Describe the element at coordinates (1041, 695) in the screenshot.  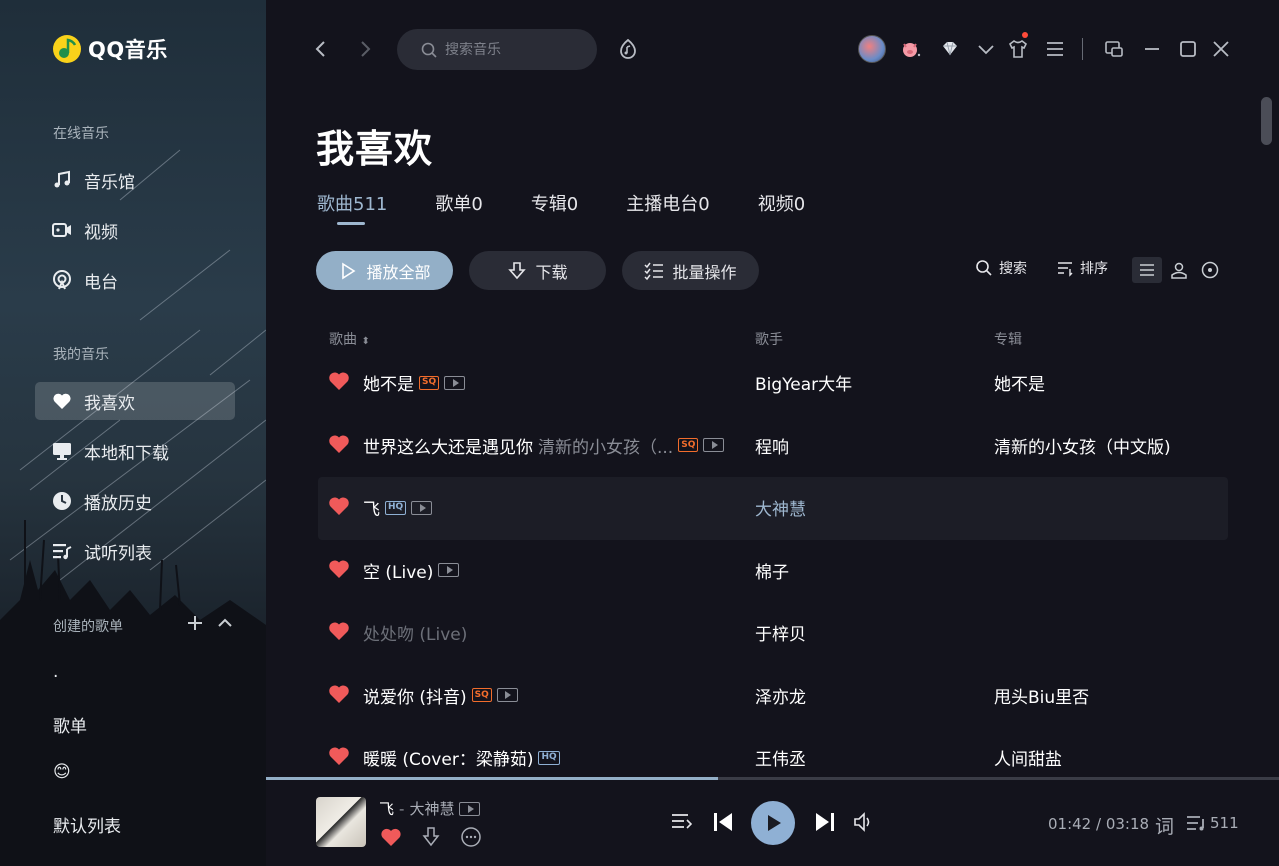
I see `song-album: 甩头Biu里否` at that location.